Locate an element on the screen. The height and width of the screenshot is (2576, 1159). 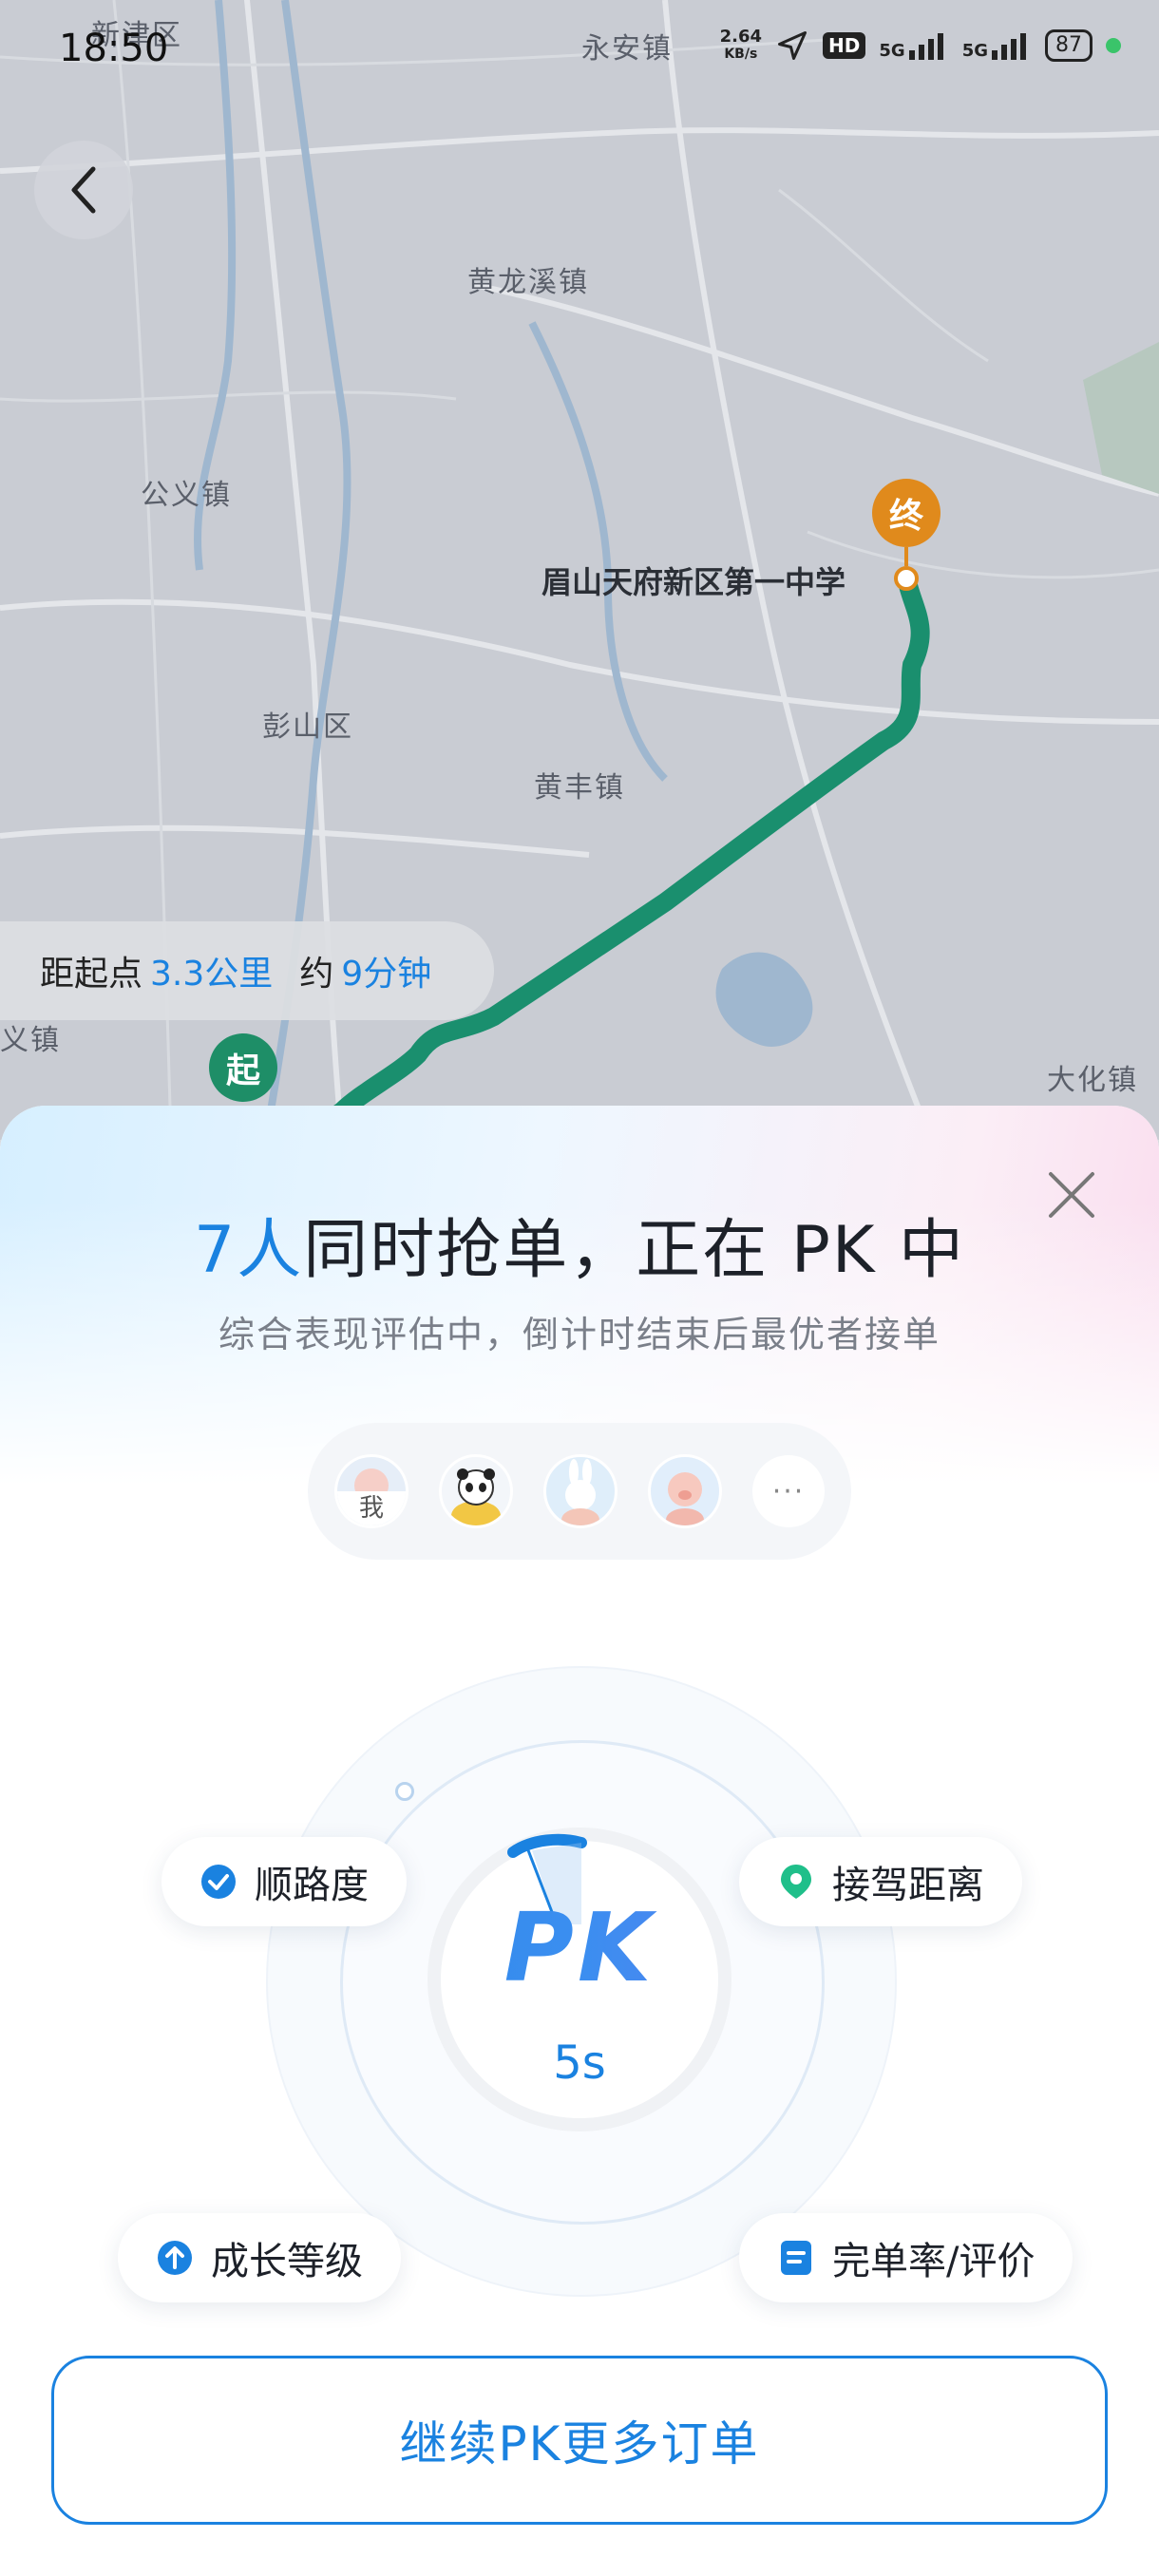
end-pin-dot is located at coordinates (906, 578).